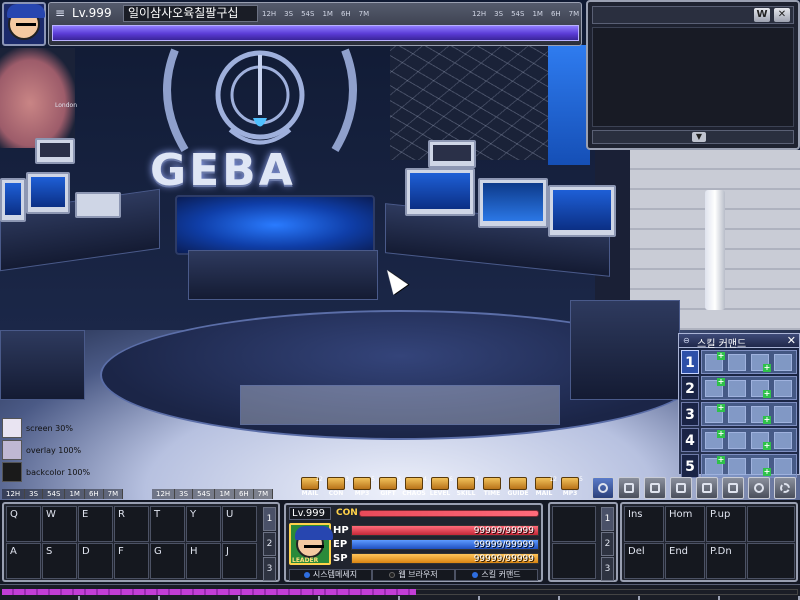 The height and width of the screenshot is (600, 800). Describe the element at coordinates (388, 487) in the screenshot. I see `menu-gift-icon: GIFT 3` at that location.